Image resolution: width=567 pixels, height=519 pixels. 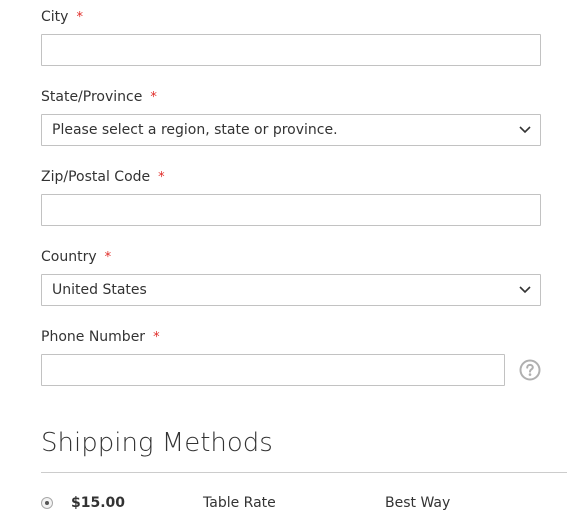 What do you see at coordinates (69, 257) in the screenshot?
I see `country-label-text: Country` at bounding box center [69, 257].